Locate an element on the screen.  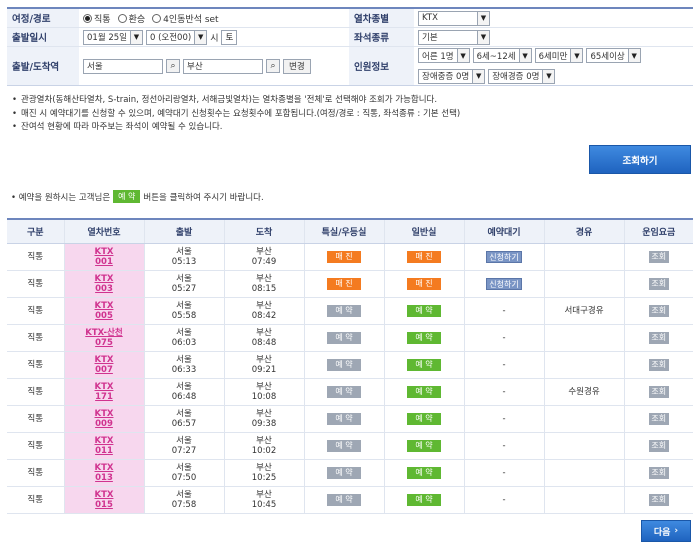
table-row: 직통 KTX 007 서울 06:33 부산 09:21 예 약 예 약 - 조회 is located at coordinates (350, 365).